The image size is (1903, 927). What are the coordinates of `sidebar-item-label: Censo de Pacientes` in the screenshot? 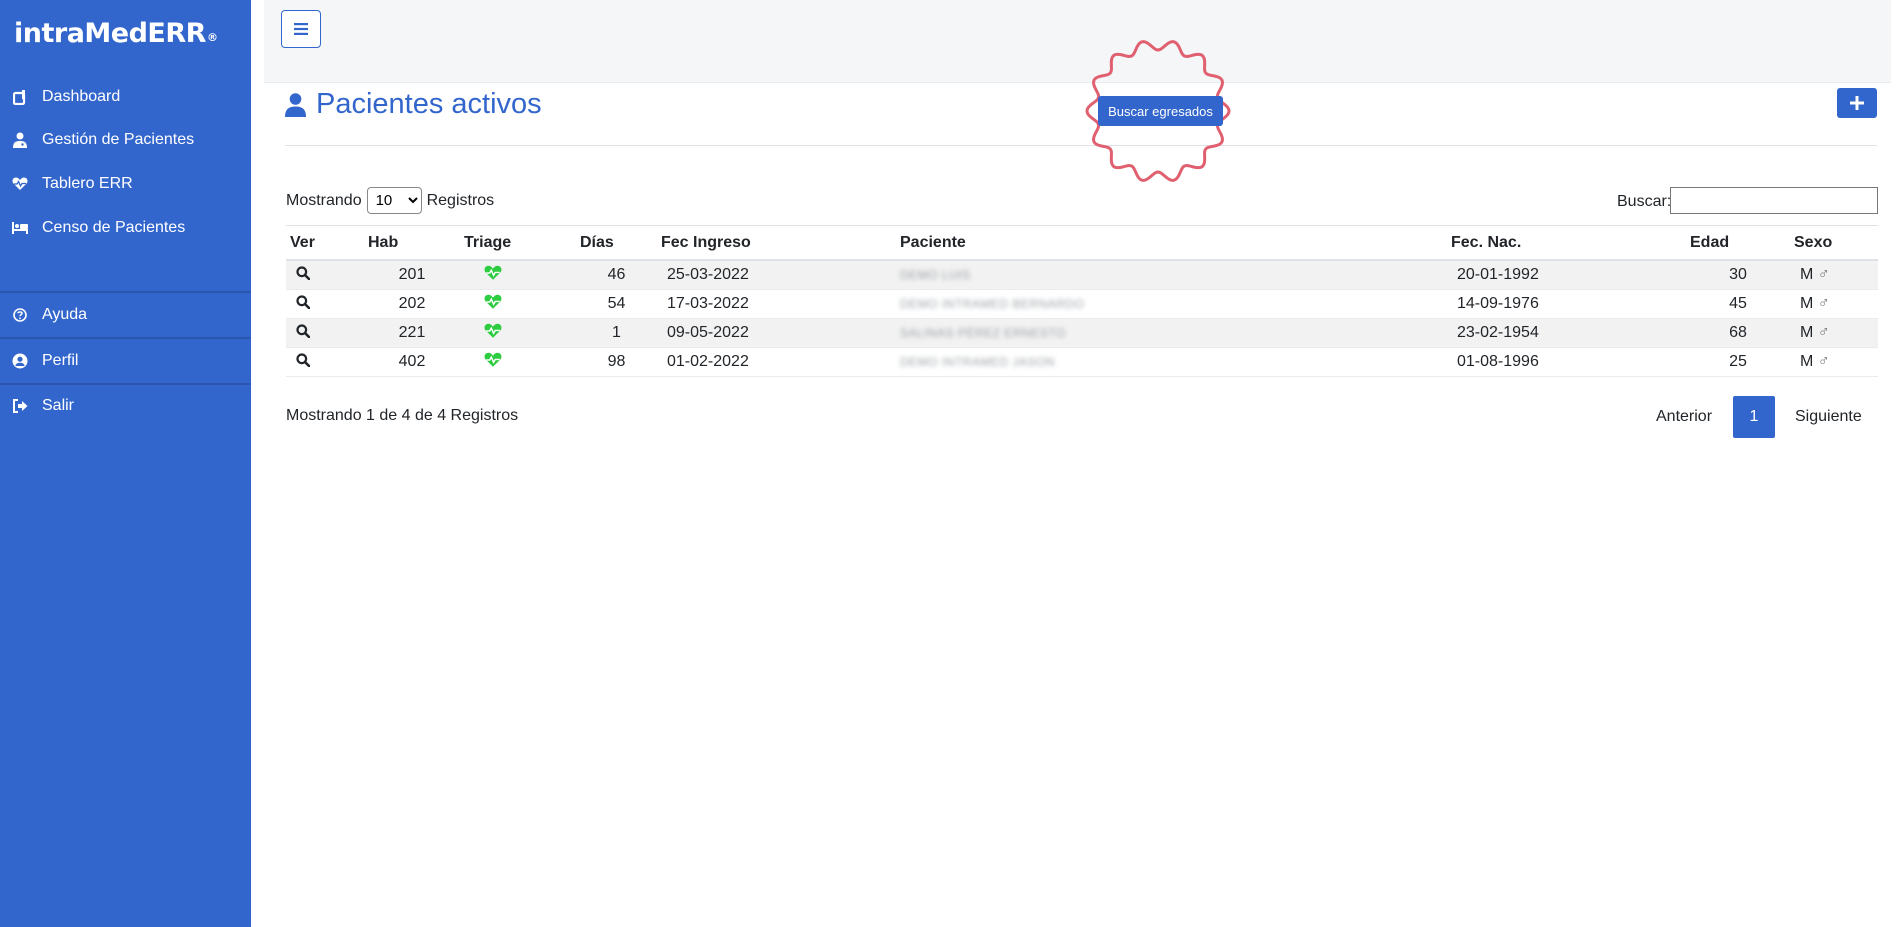 It's located at (114, 227).